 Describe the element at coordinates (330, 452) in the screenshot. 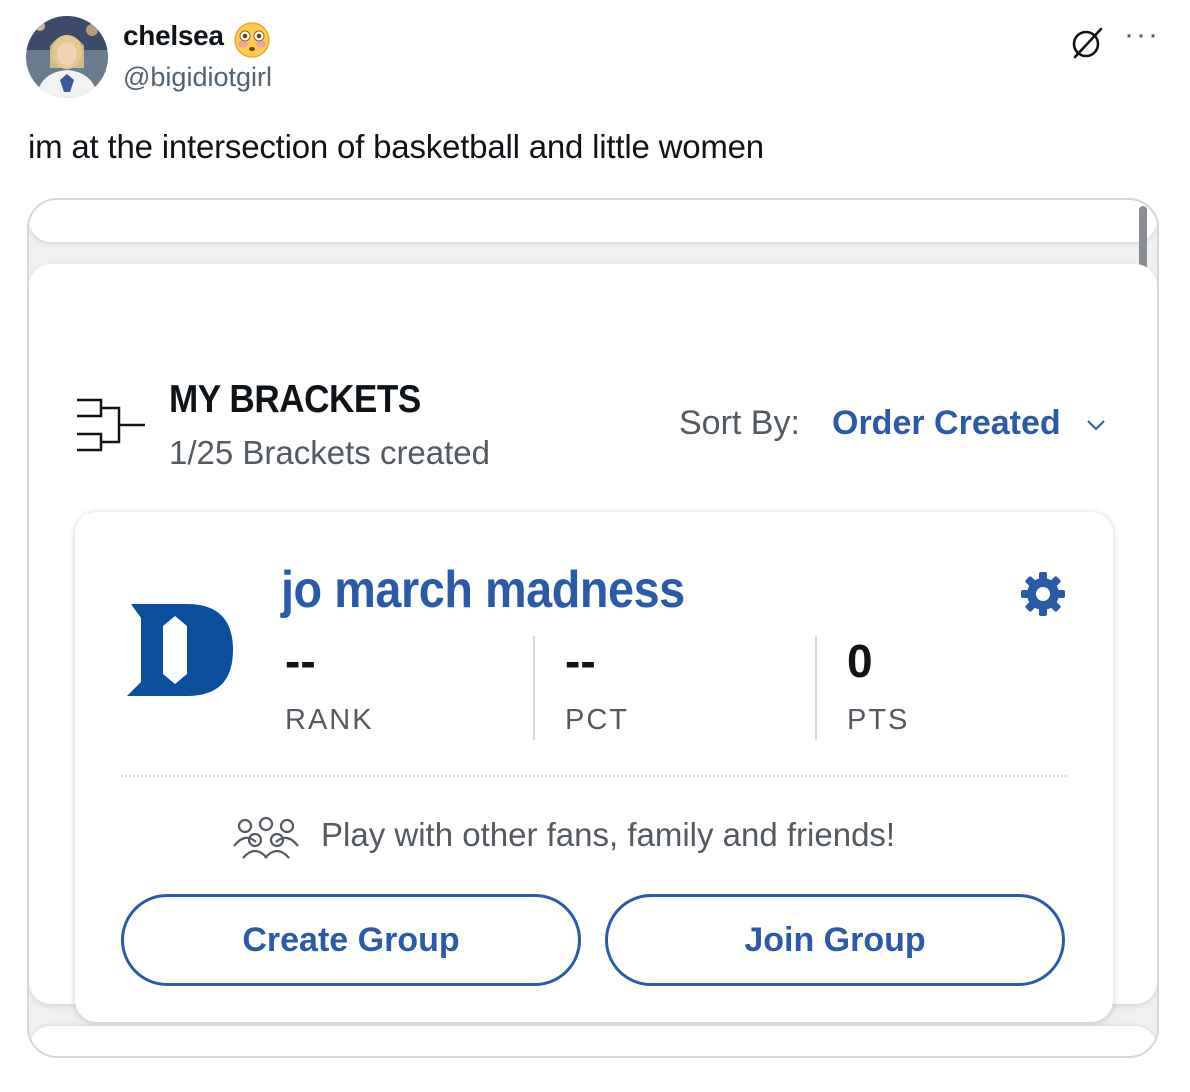

I see `brackets-count: 1/25 Brackets created` at that location.